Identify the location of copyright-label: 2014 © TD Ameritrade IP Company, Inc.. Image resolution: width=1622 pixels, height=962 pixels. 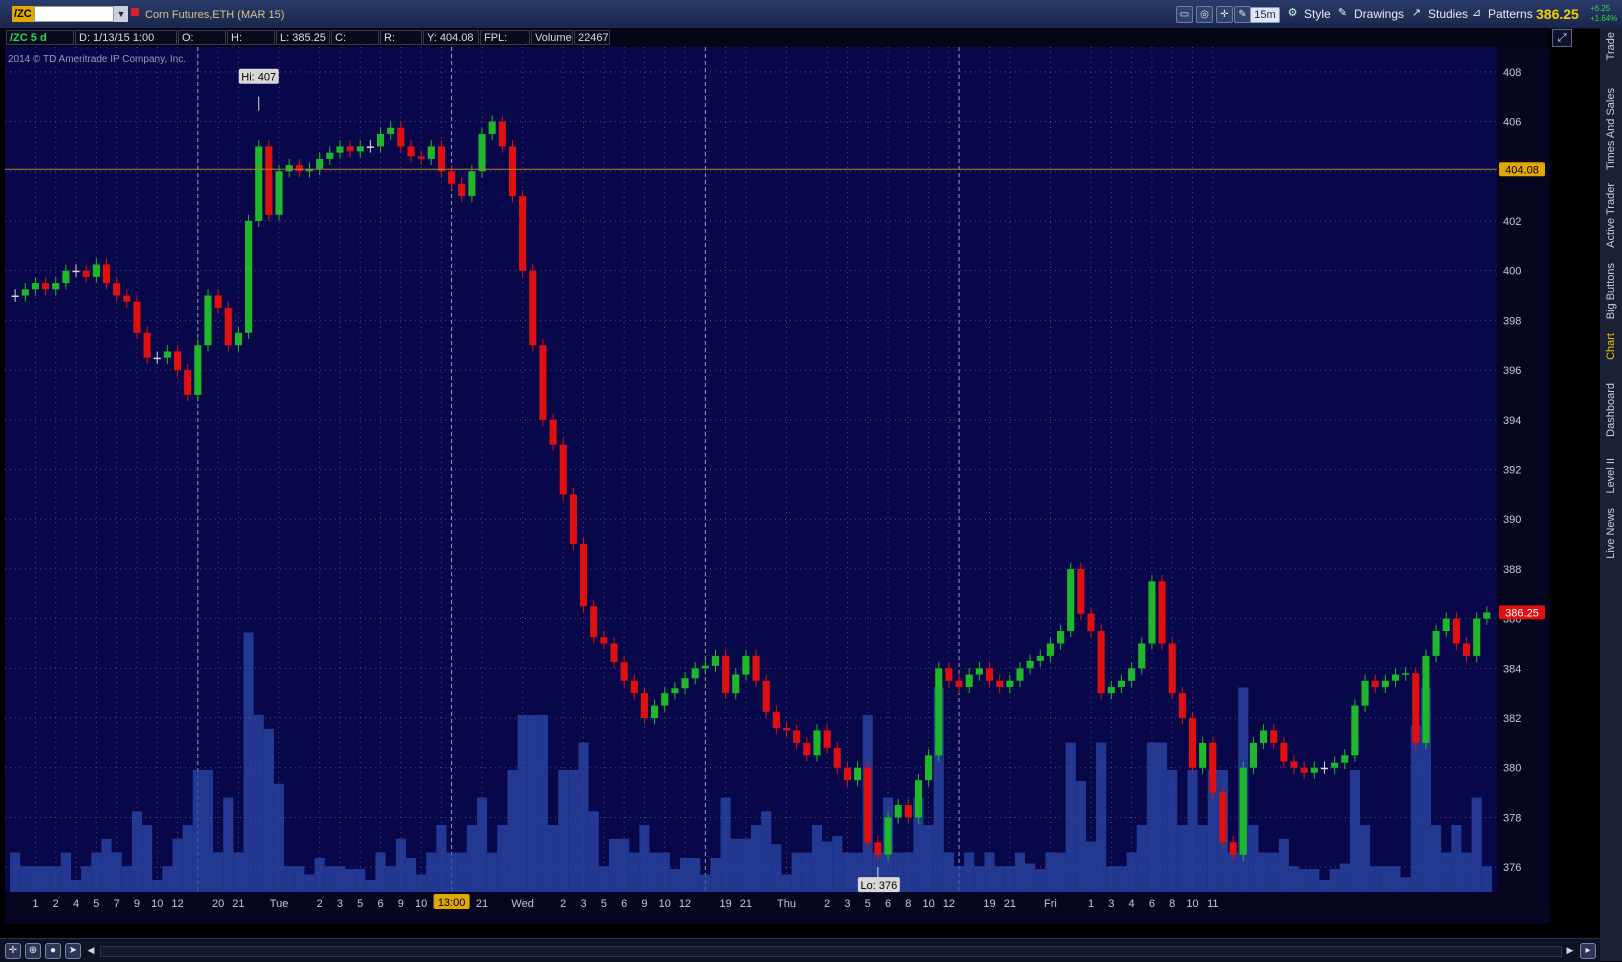
(97, 59).